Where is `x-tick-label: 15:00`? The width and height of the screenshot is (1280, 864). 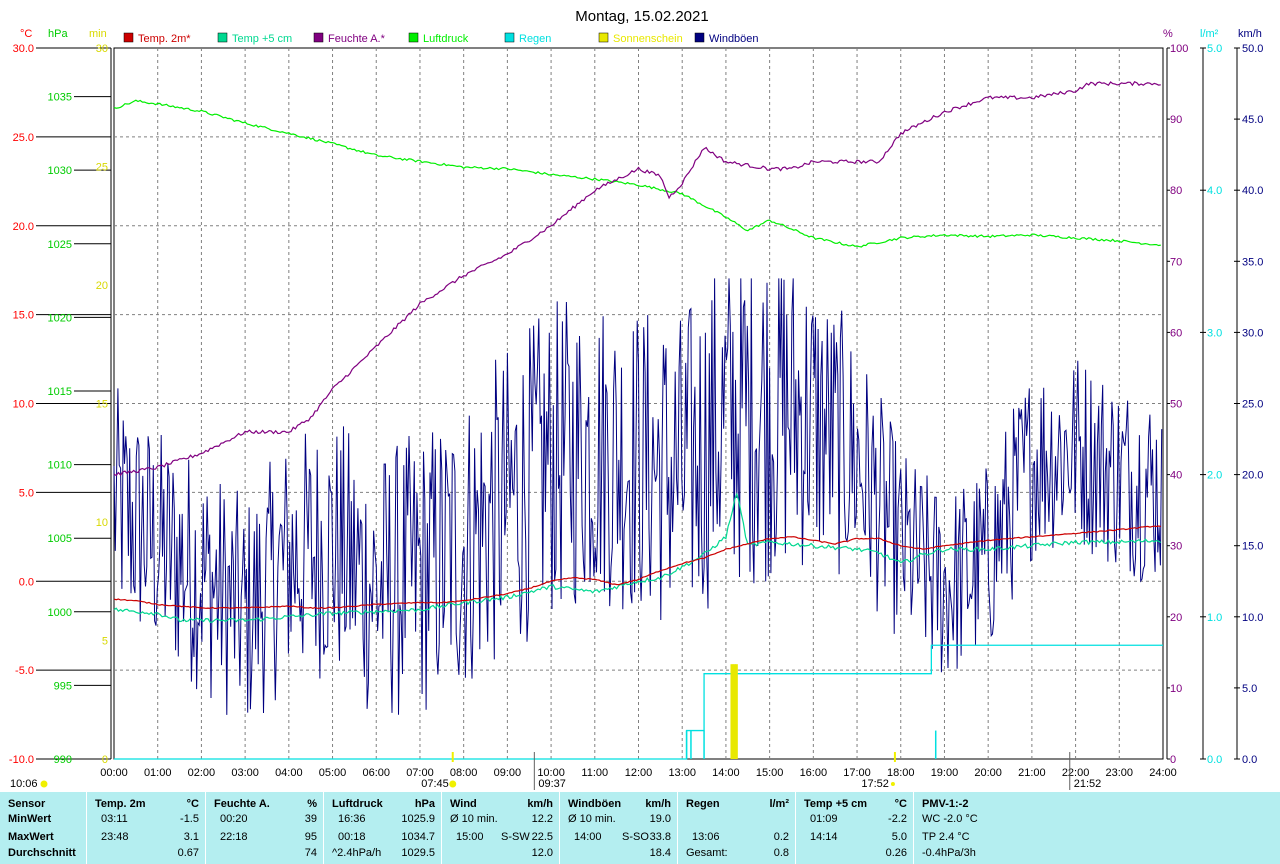 x-tick-label: 15:00 is located at coordinates (770, 773).